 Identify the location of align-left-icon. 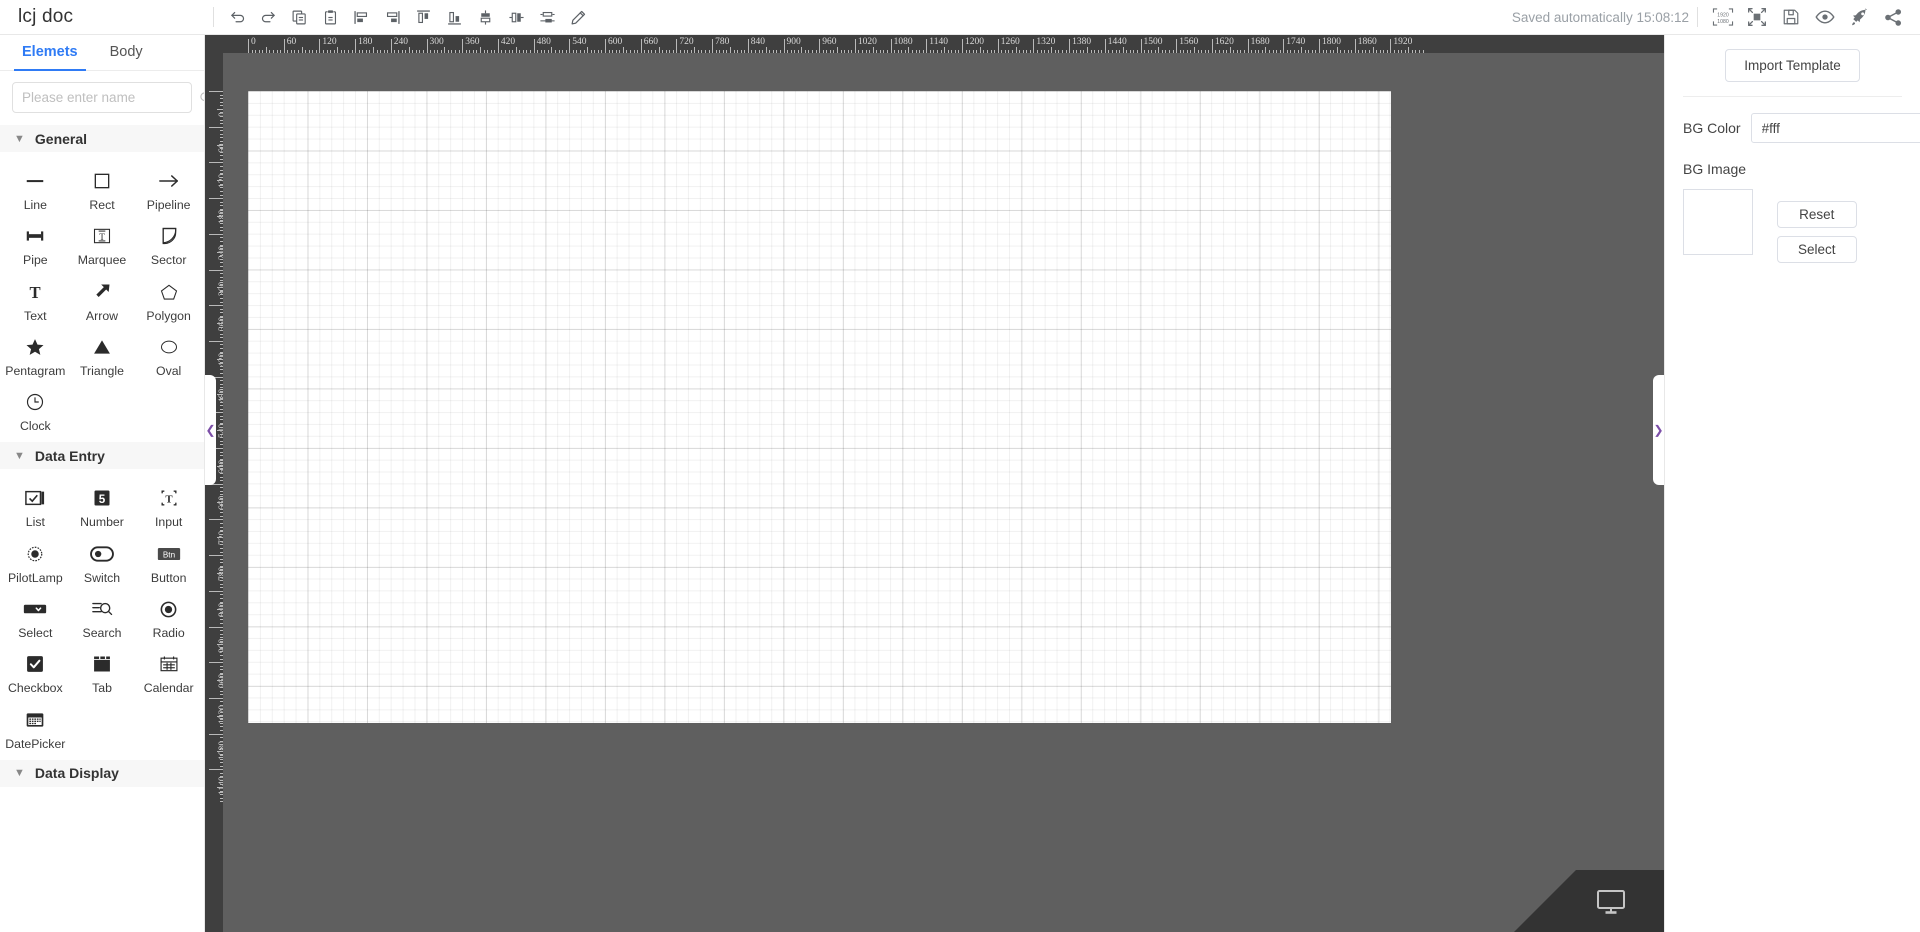
(361, 17).